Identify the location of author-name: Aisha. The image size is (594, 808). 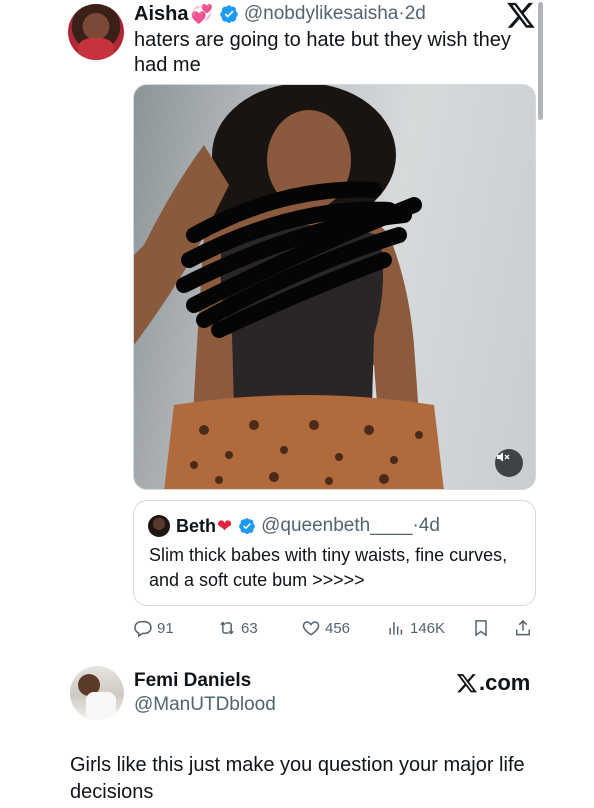
(161, 14).